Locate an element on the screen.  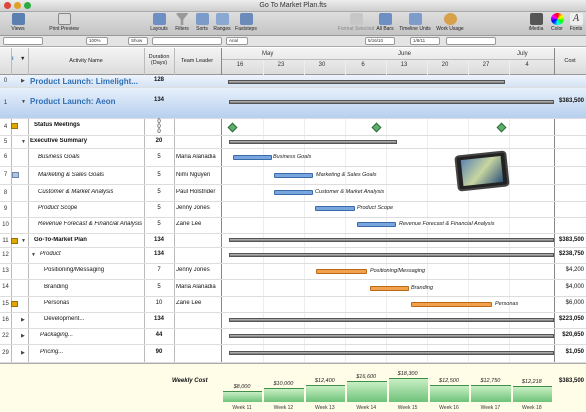
attachment-icon: ▼ is located at coordinates (22, 59).